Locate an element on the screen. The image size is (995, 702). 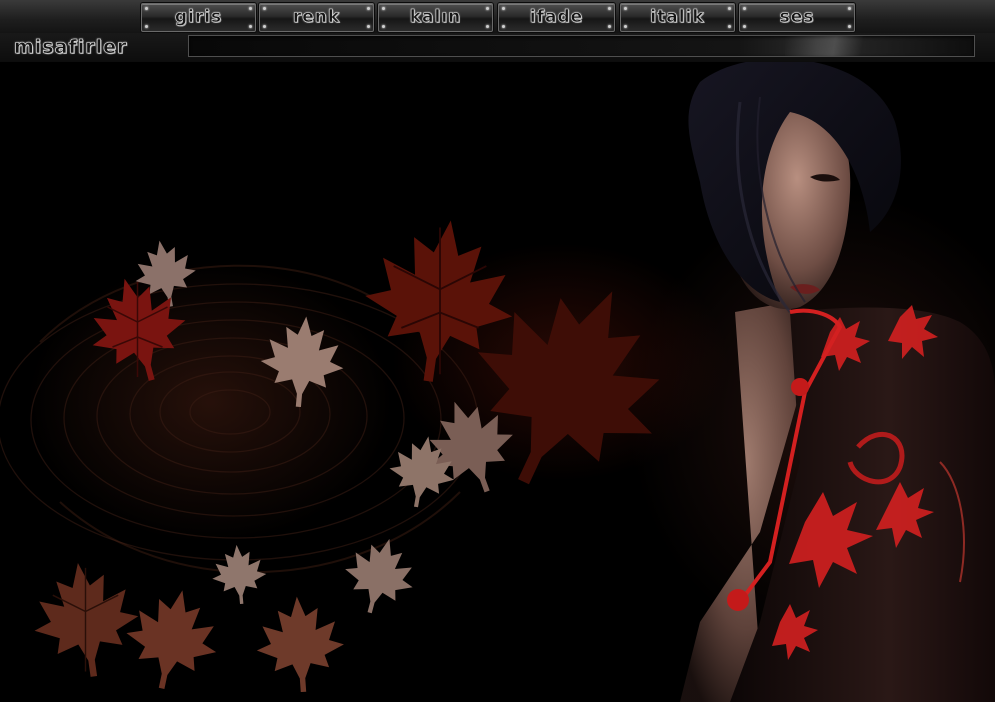
menu-button-label: ifade is located at coordinates (556, 17).